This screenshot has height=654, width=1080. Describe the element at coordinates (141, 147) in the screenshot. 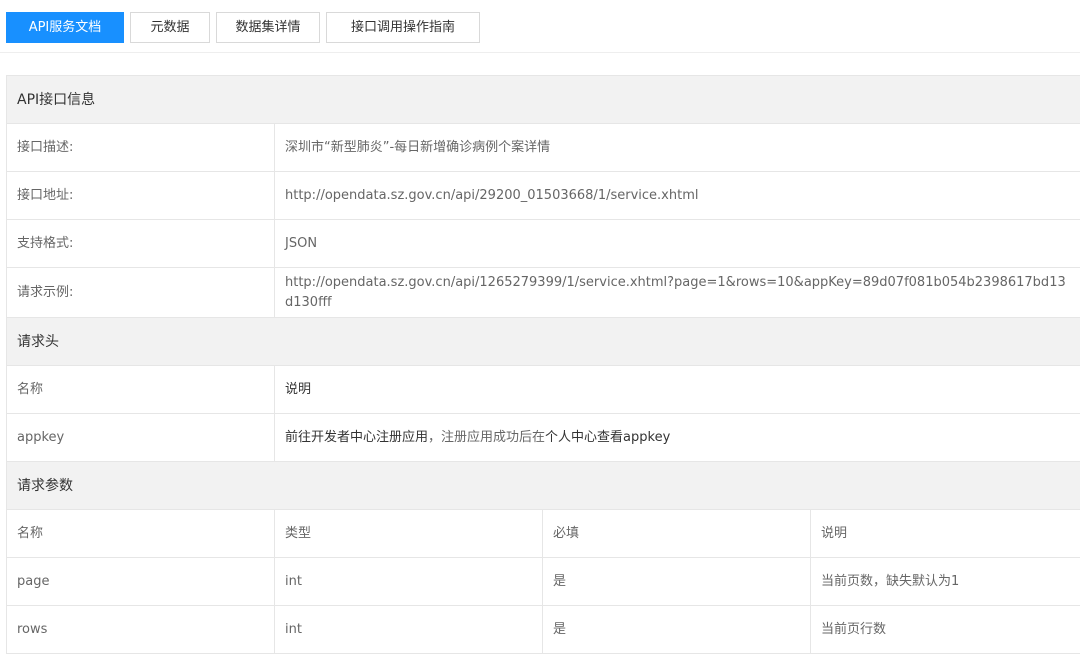

I see `field-label: 接口描述:` at that location.